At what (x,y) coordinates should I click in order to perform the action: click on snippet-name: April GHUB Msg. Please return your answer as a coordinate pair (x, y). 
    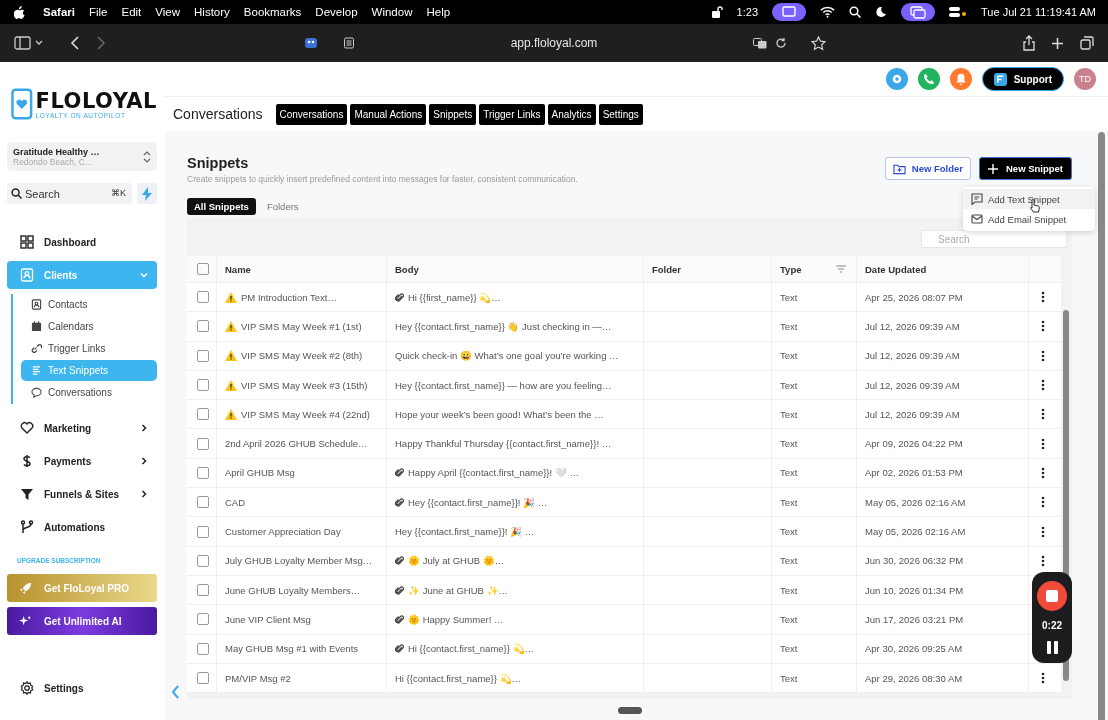
    Looking at the image, I should click on (260, 473).